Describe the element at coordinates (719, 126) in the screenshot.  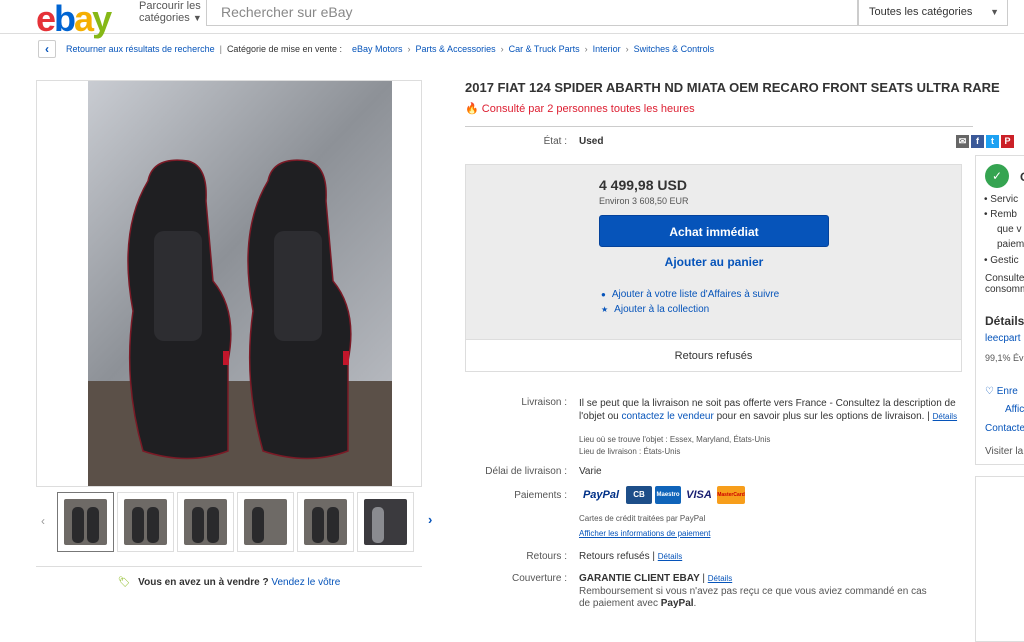
I see `divider` at that location.